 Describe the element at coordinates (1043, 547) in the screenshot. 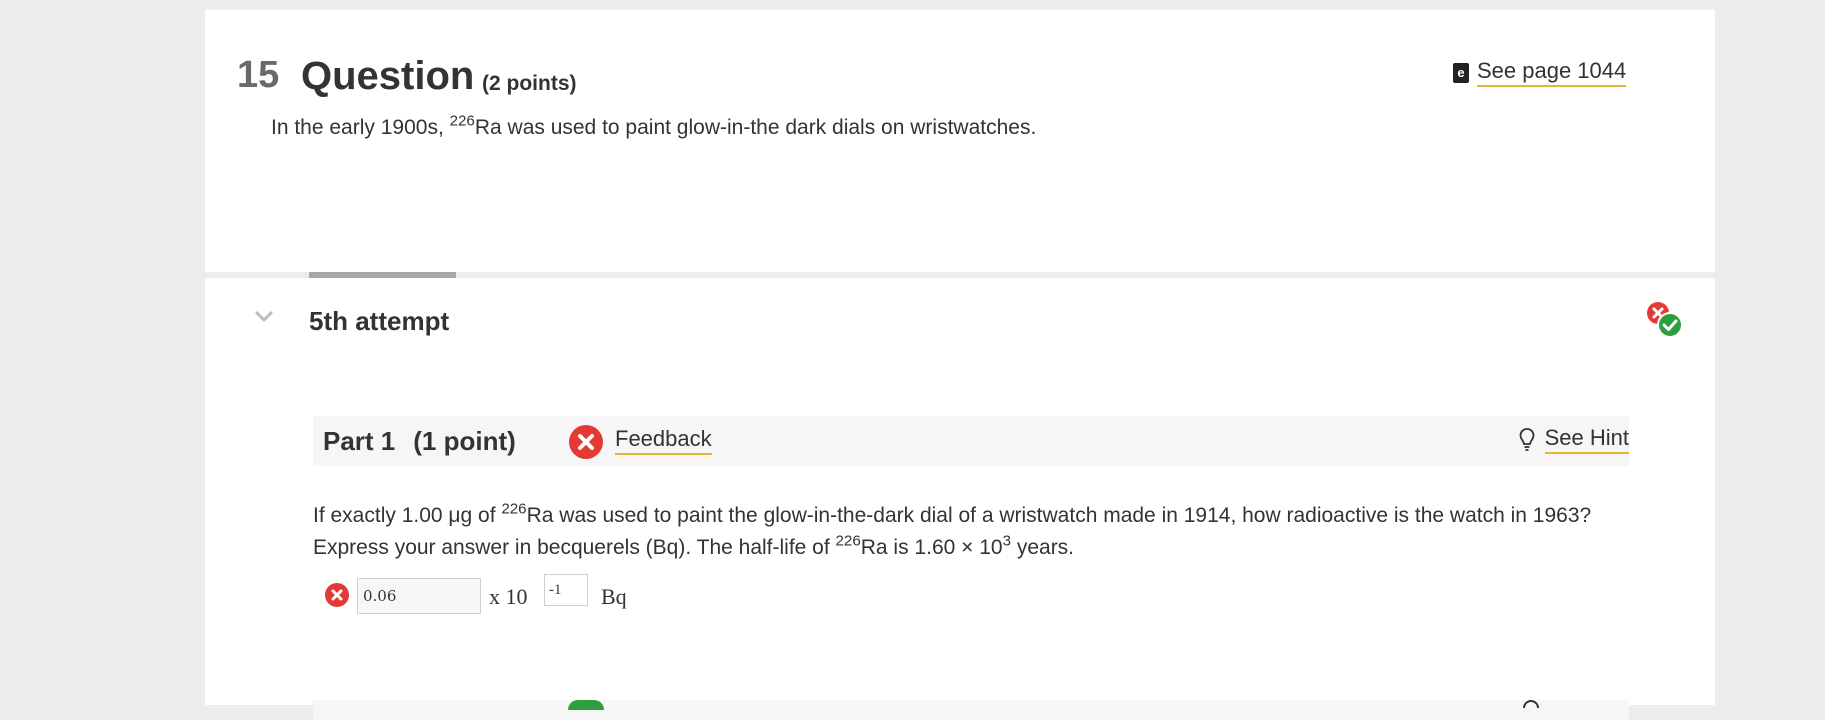

I see `body-text-4: years.` at that location.